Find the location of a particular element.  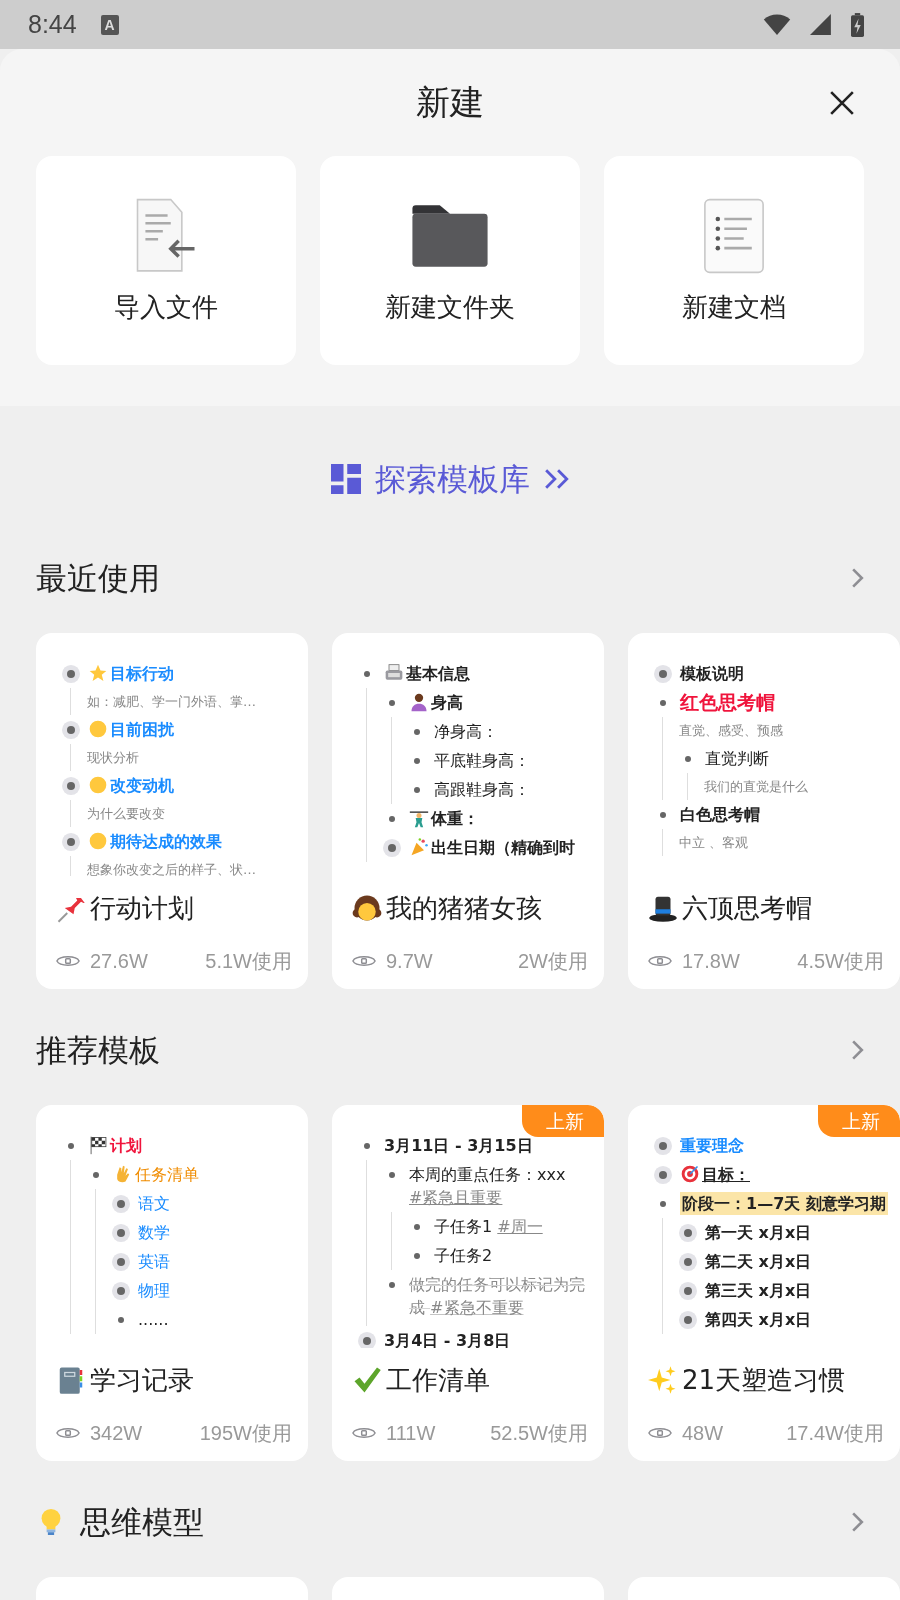

action-label: 新建文件夹 is located at coordinates (450, 307).